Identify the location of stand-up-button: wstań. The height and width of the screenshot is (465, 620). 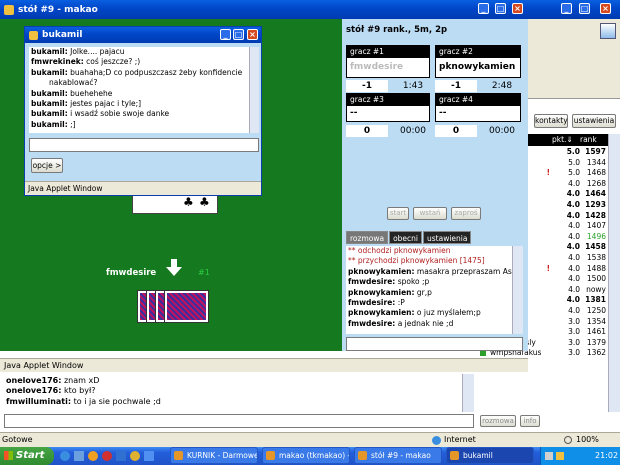
(430, 213).